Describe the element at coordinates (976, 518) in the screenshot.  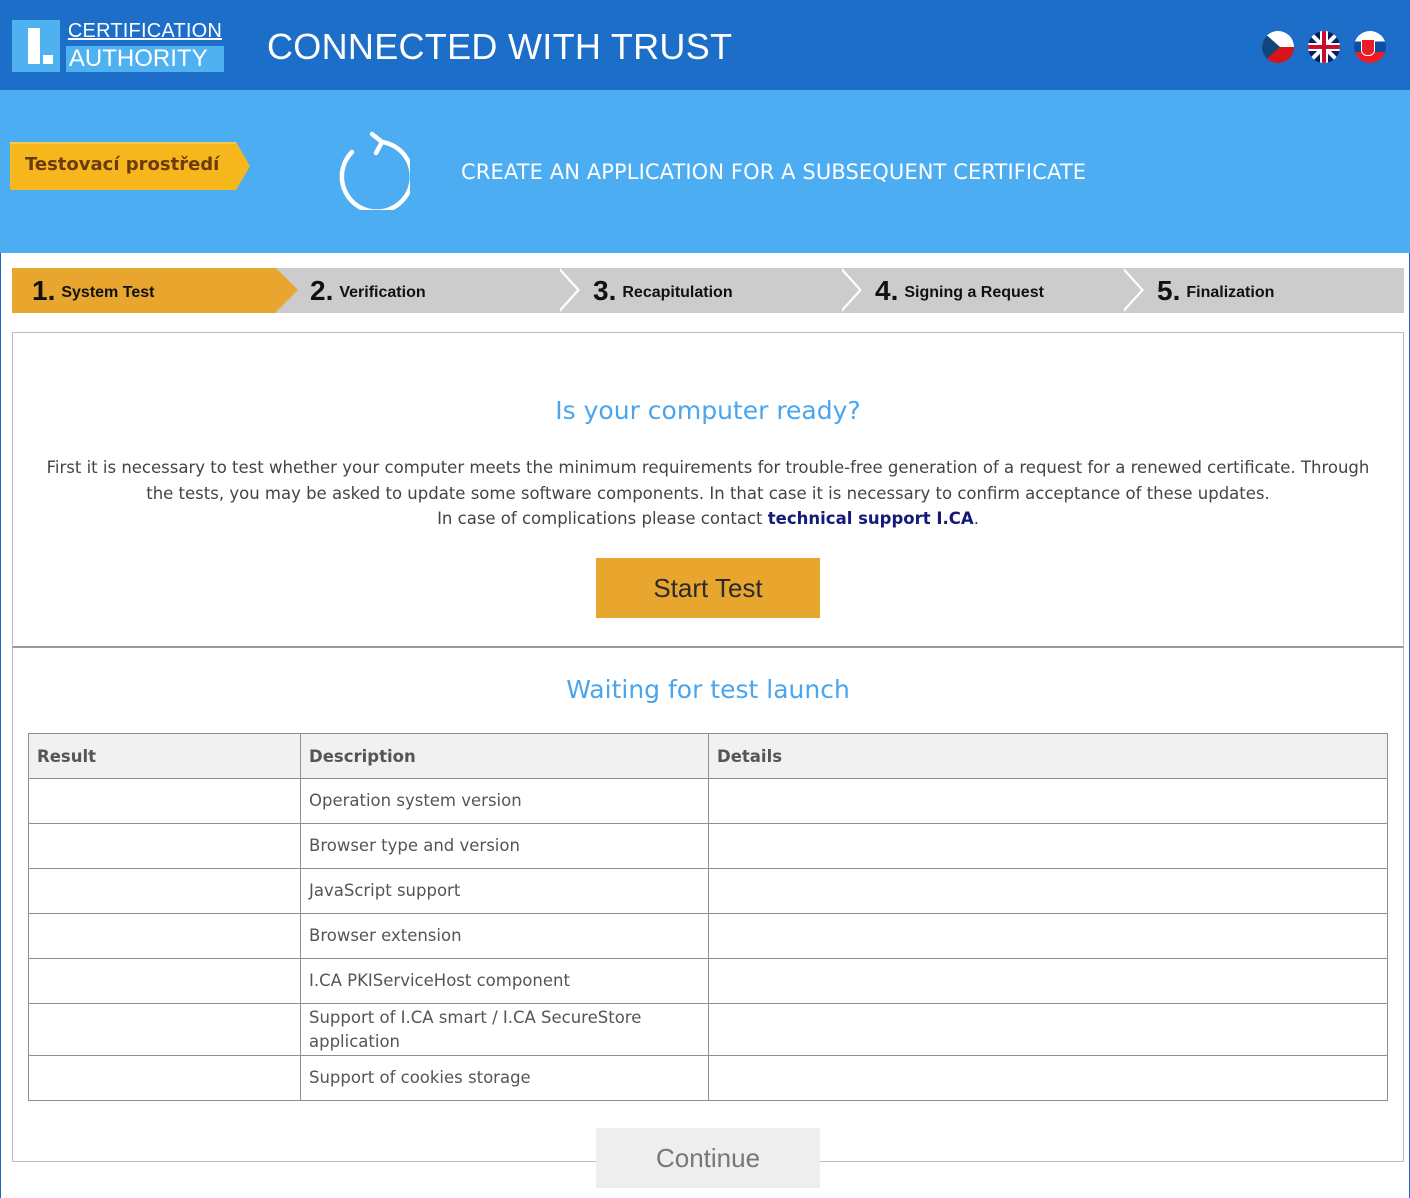
I see `intro-line3-suffix: .` at that location.